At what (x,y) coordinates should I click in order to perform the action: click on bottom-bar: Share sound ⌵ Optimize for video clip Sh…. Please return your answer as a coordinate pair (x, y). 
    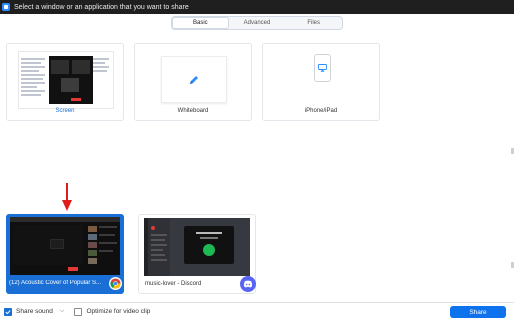
    Looking at the image, I should click on (257, 311).